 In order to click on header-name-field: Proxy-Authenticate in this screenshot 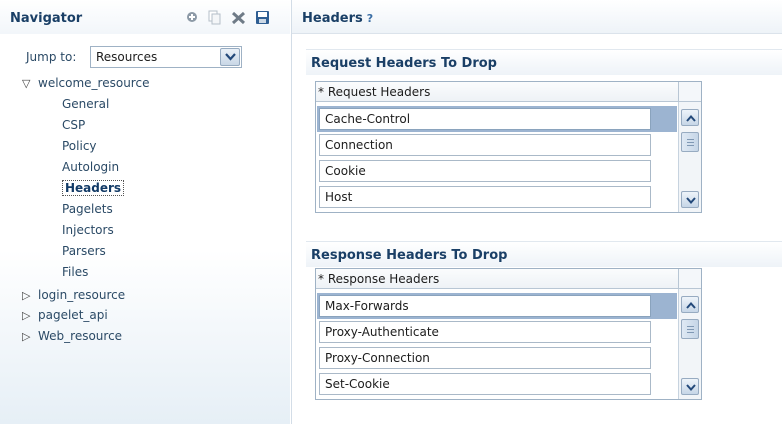, I will do `click(485, 332)`.